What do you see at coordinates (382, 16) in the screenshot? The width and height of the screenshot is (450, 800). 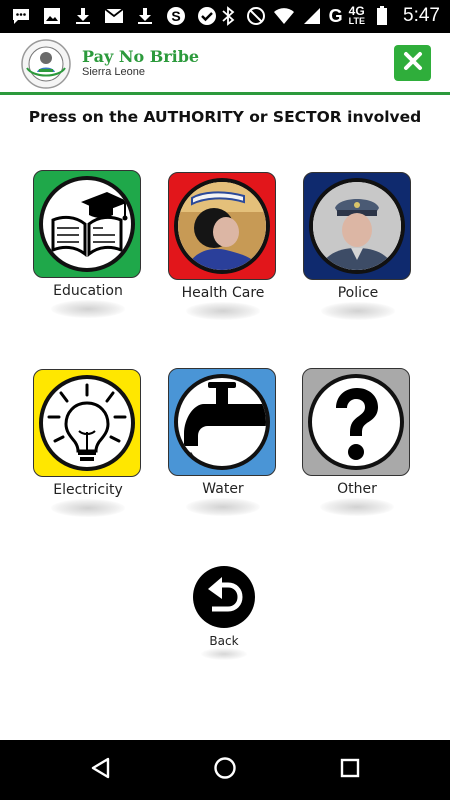 I see `battery-icon` at bounding box center [382, 16].